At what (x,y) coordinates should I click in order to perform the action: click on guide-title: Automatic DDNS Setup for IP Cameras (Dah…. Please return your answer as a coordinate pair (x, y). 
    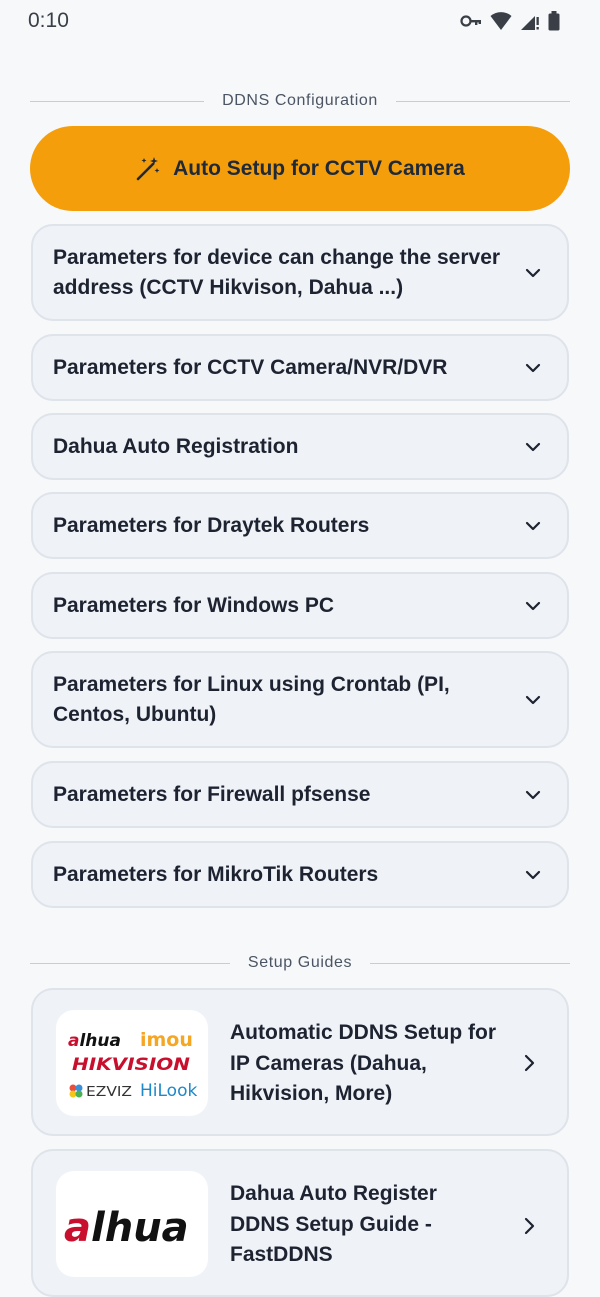
    Looking at the image, I should click on (363, 1063).